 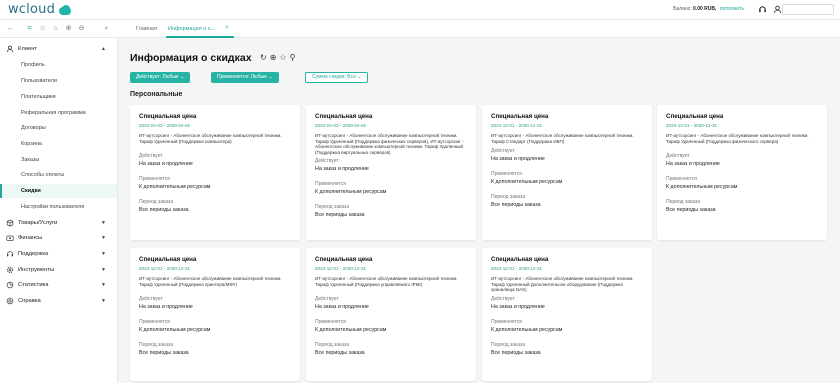 I want to click on search-icon: ⌕, so click(x=106, y=28).